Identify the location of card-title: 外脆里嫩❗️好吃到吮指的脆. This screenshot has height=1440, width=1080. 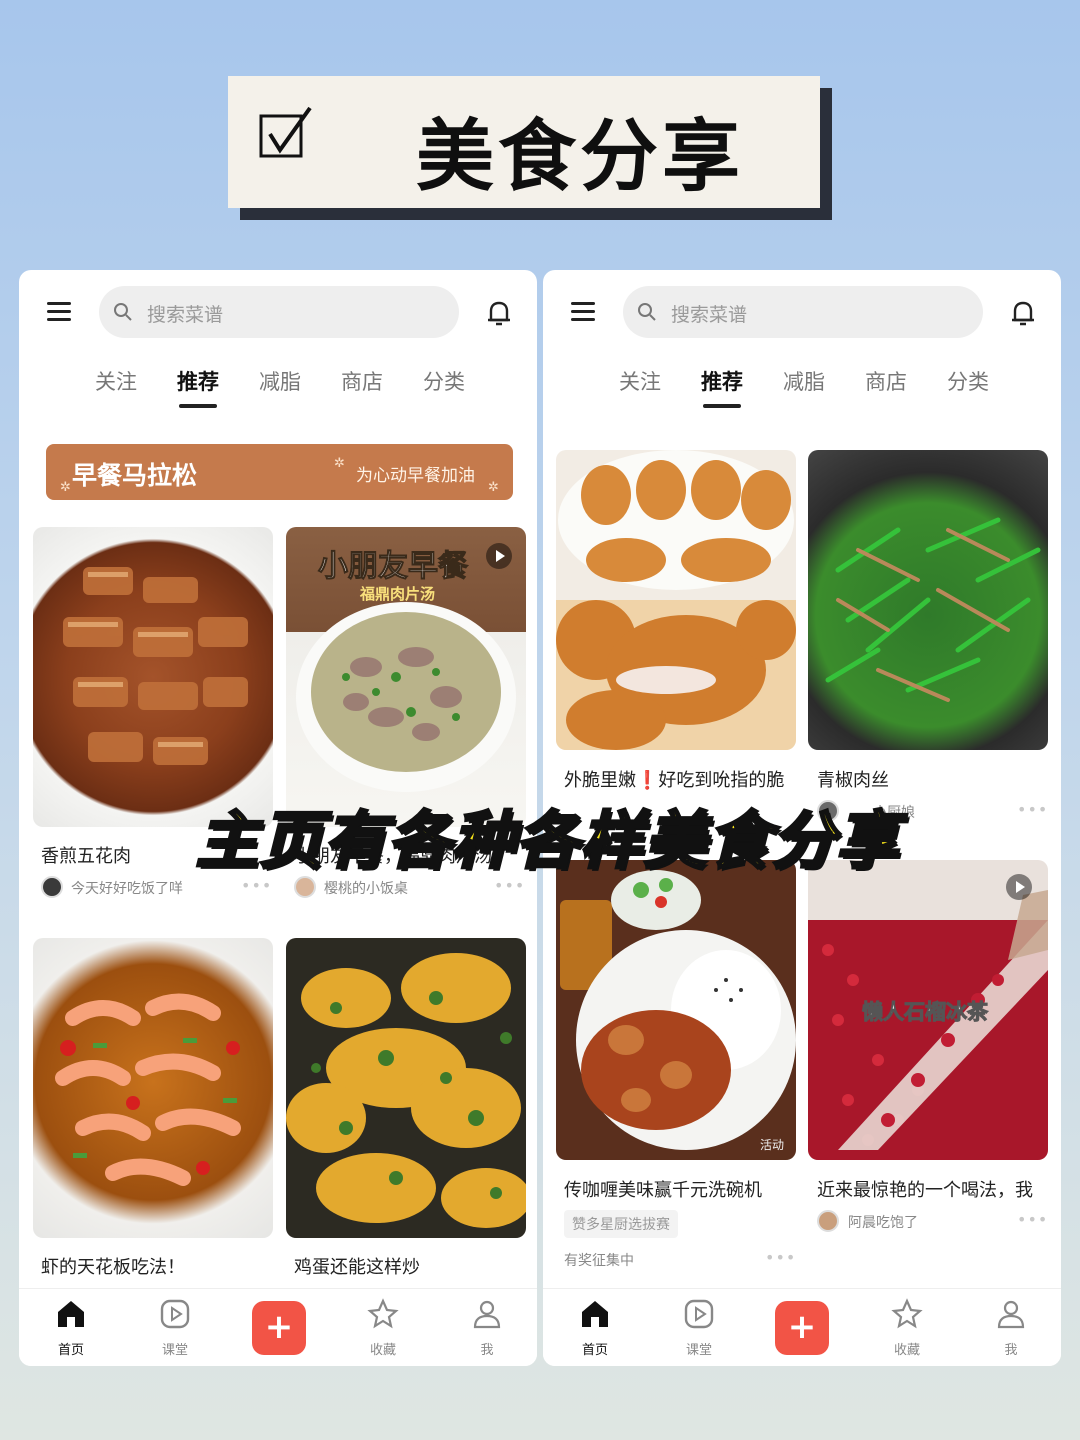
(680, 779).